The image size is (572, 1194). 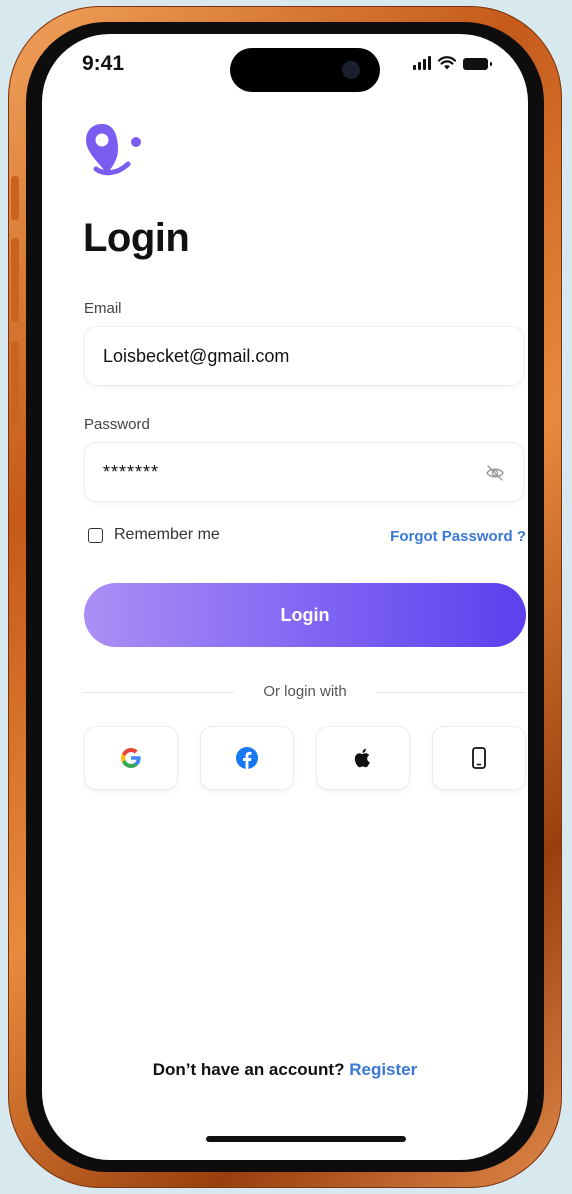 I want to click on volume-down-button, so click(x=15, y=383).